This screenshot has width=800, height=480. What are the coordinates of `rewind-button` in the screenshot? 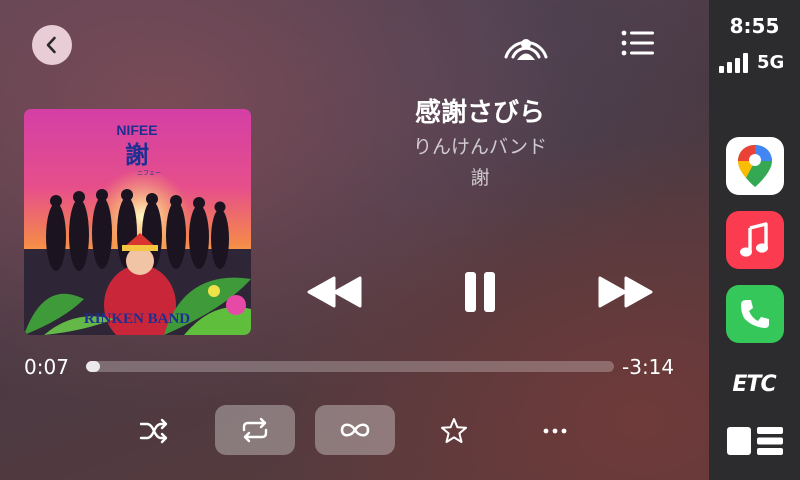 It's located at (335, 292).